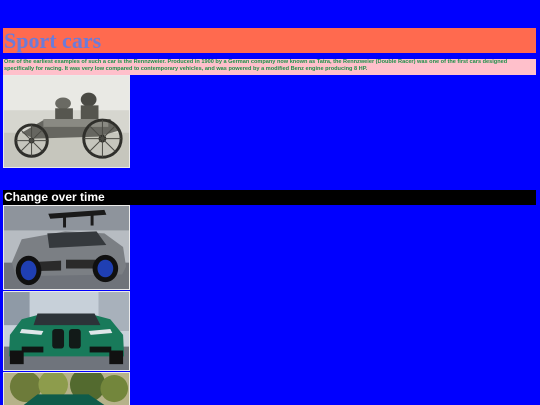 Image resolution: width=540 pixels, height=405 pixels. What do you see at coordinates (66, 388) in the screenshot?
I see `partial-car-photo` at bounding box center [66, 388].